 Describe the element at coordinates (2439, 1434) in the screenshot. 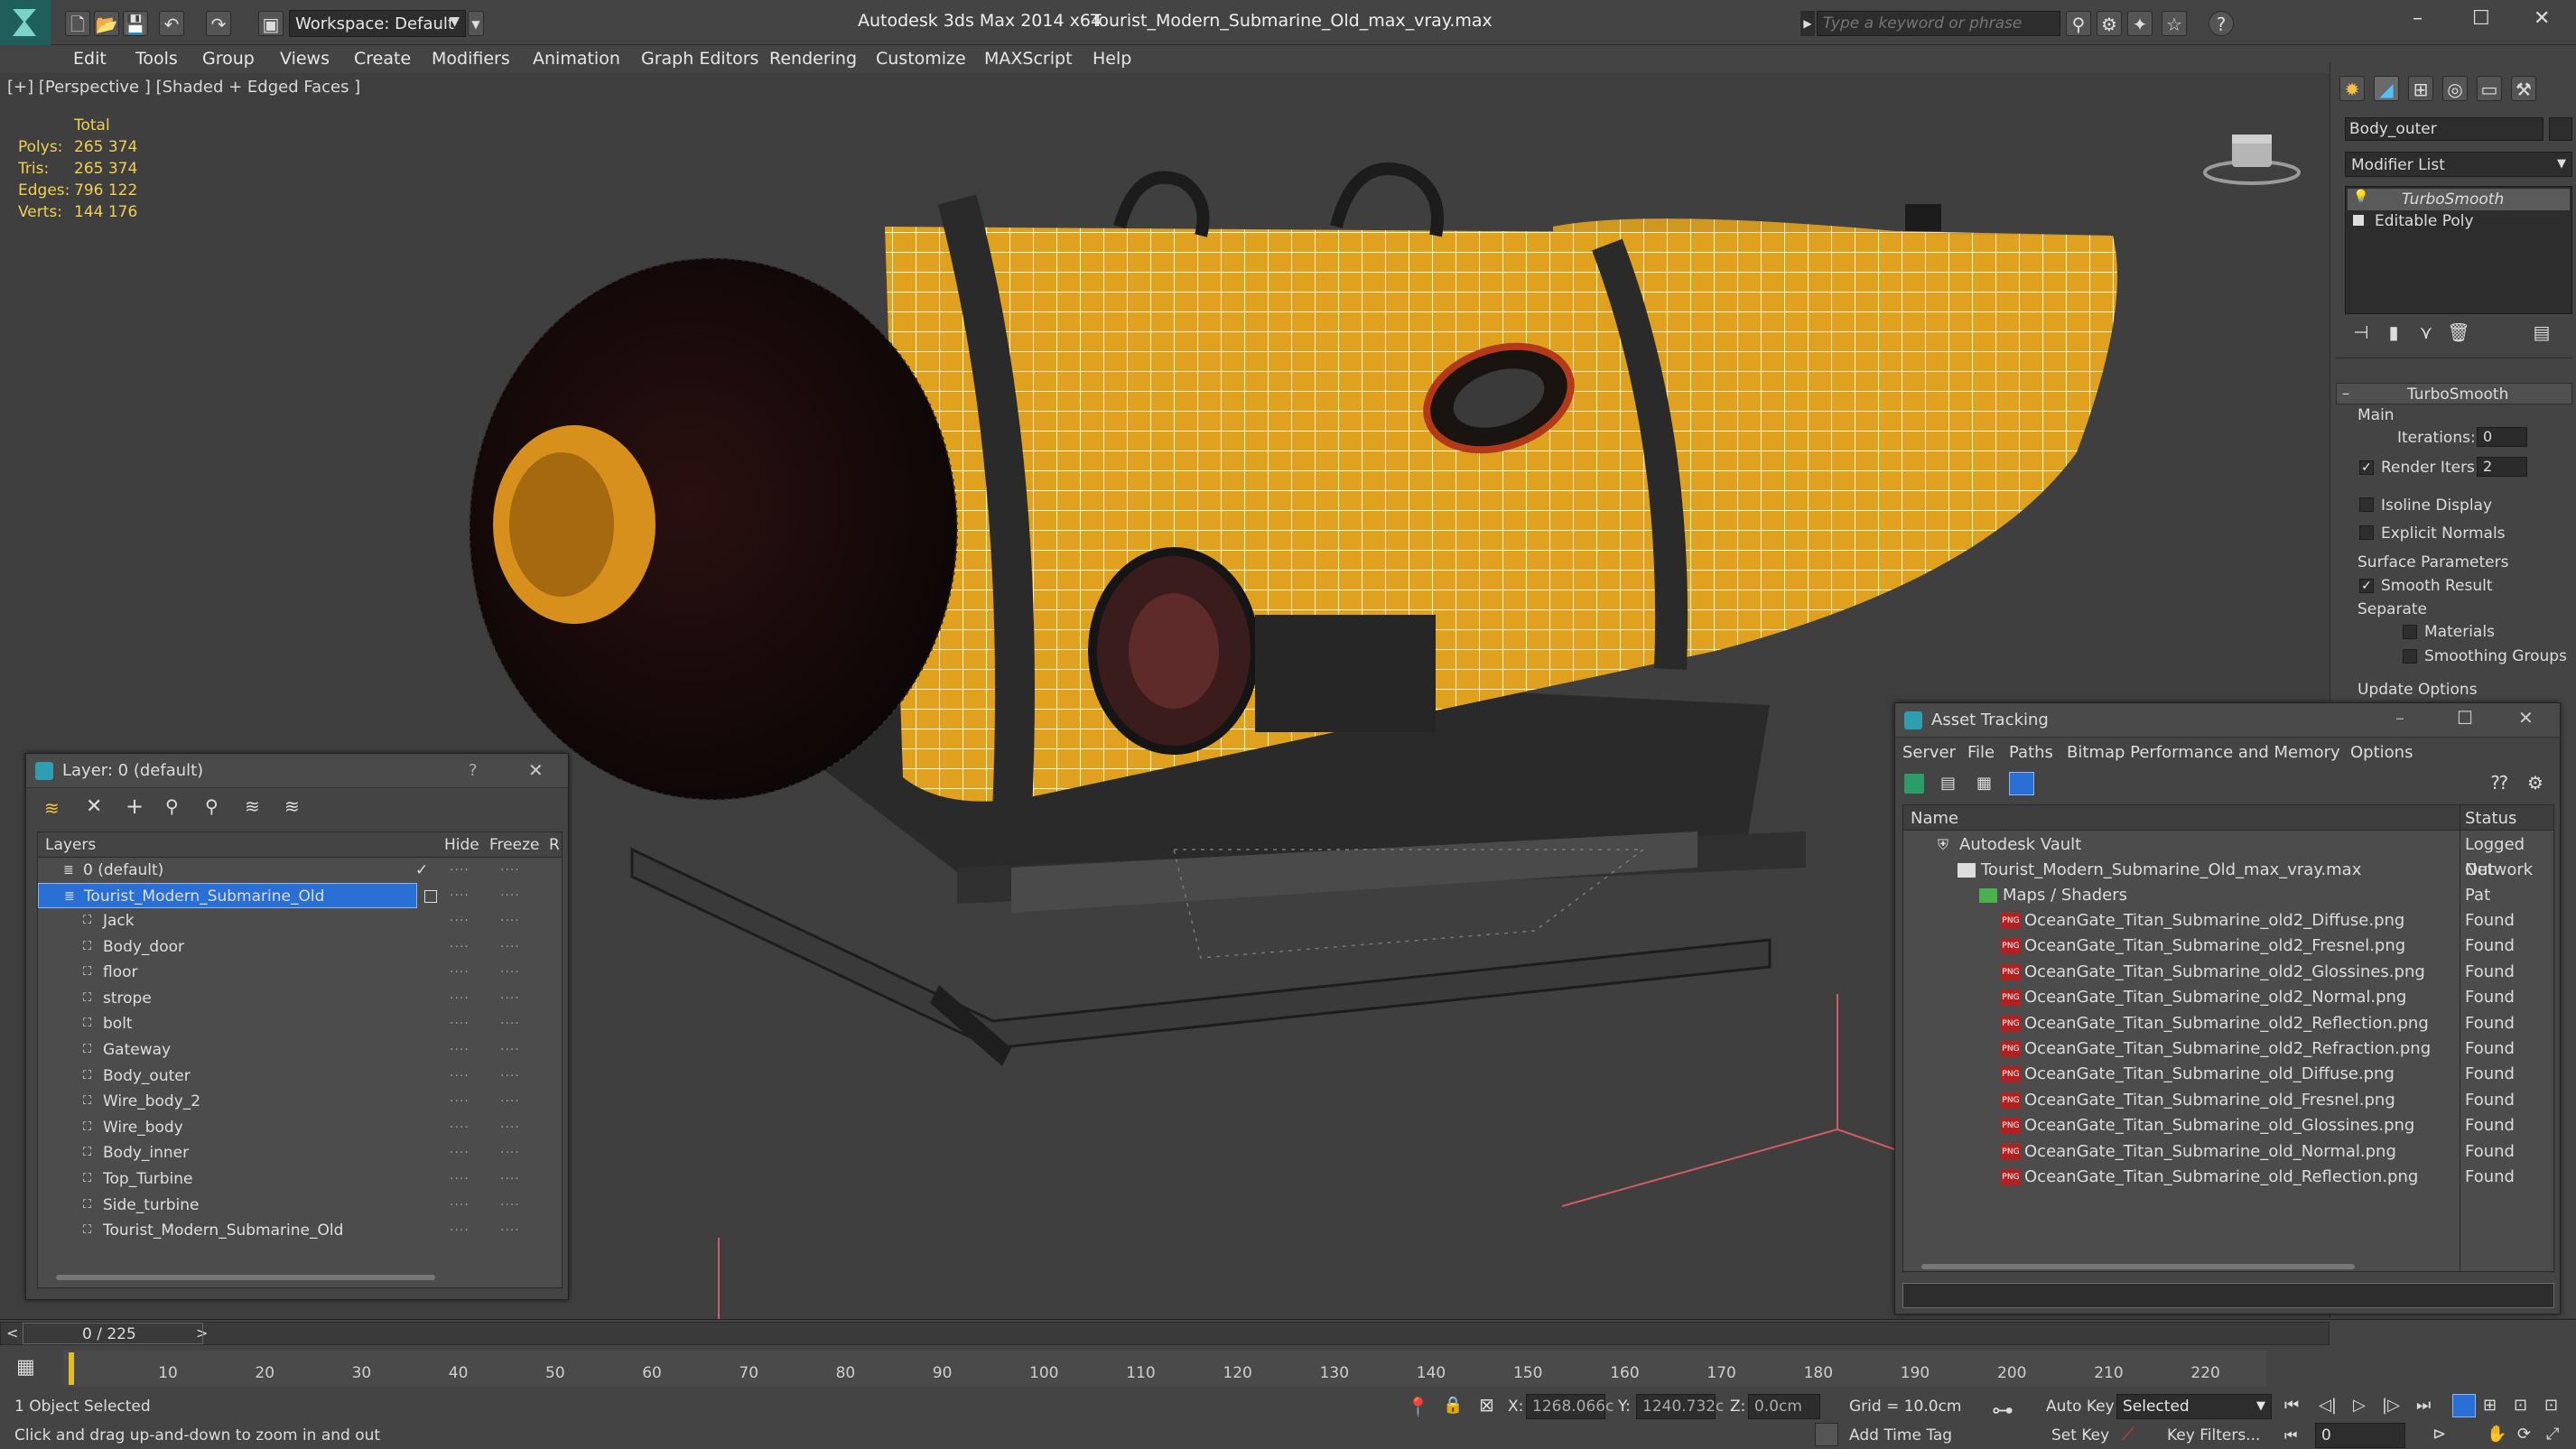

I see `field-of-view-icon: ⊳` at that location.